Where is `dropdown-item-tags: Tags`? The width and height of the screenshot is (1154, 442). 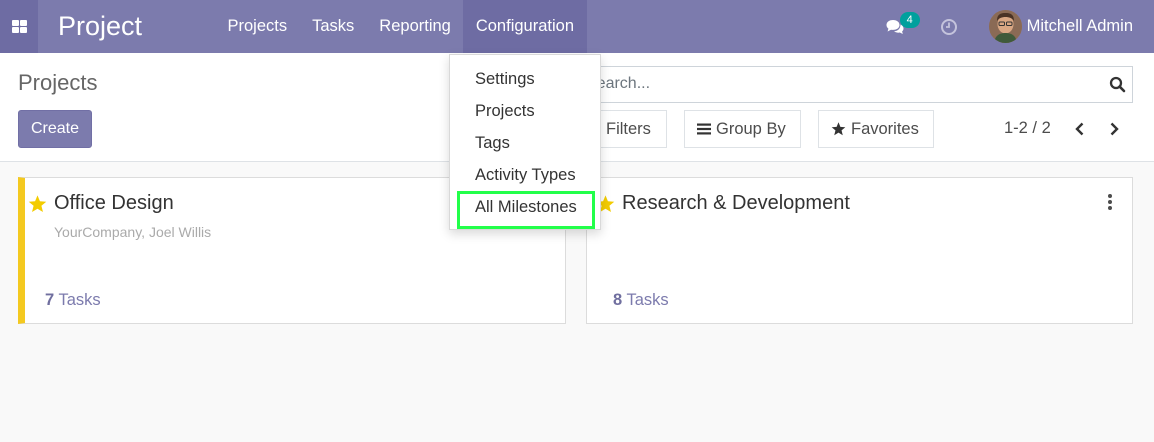
dropdown-item-tags: Tags is located at coordinates (525, 143).